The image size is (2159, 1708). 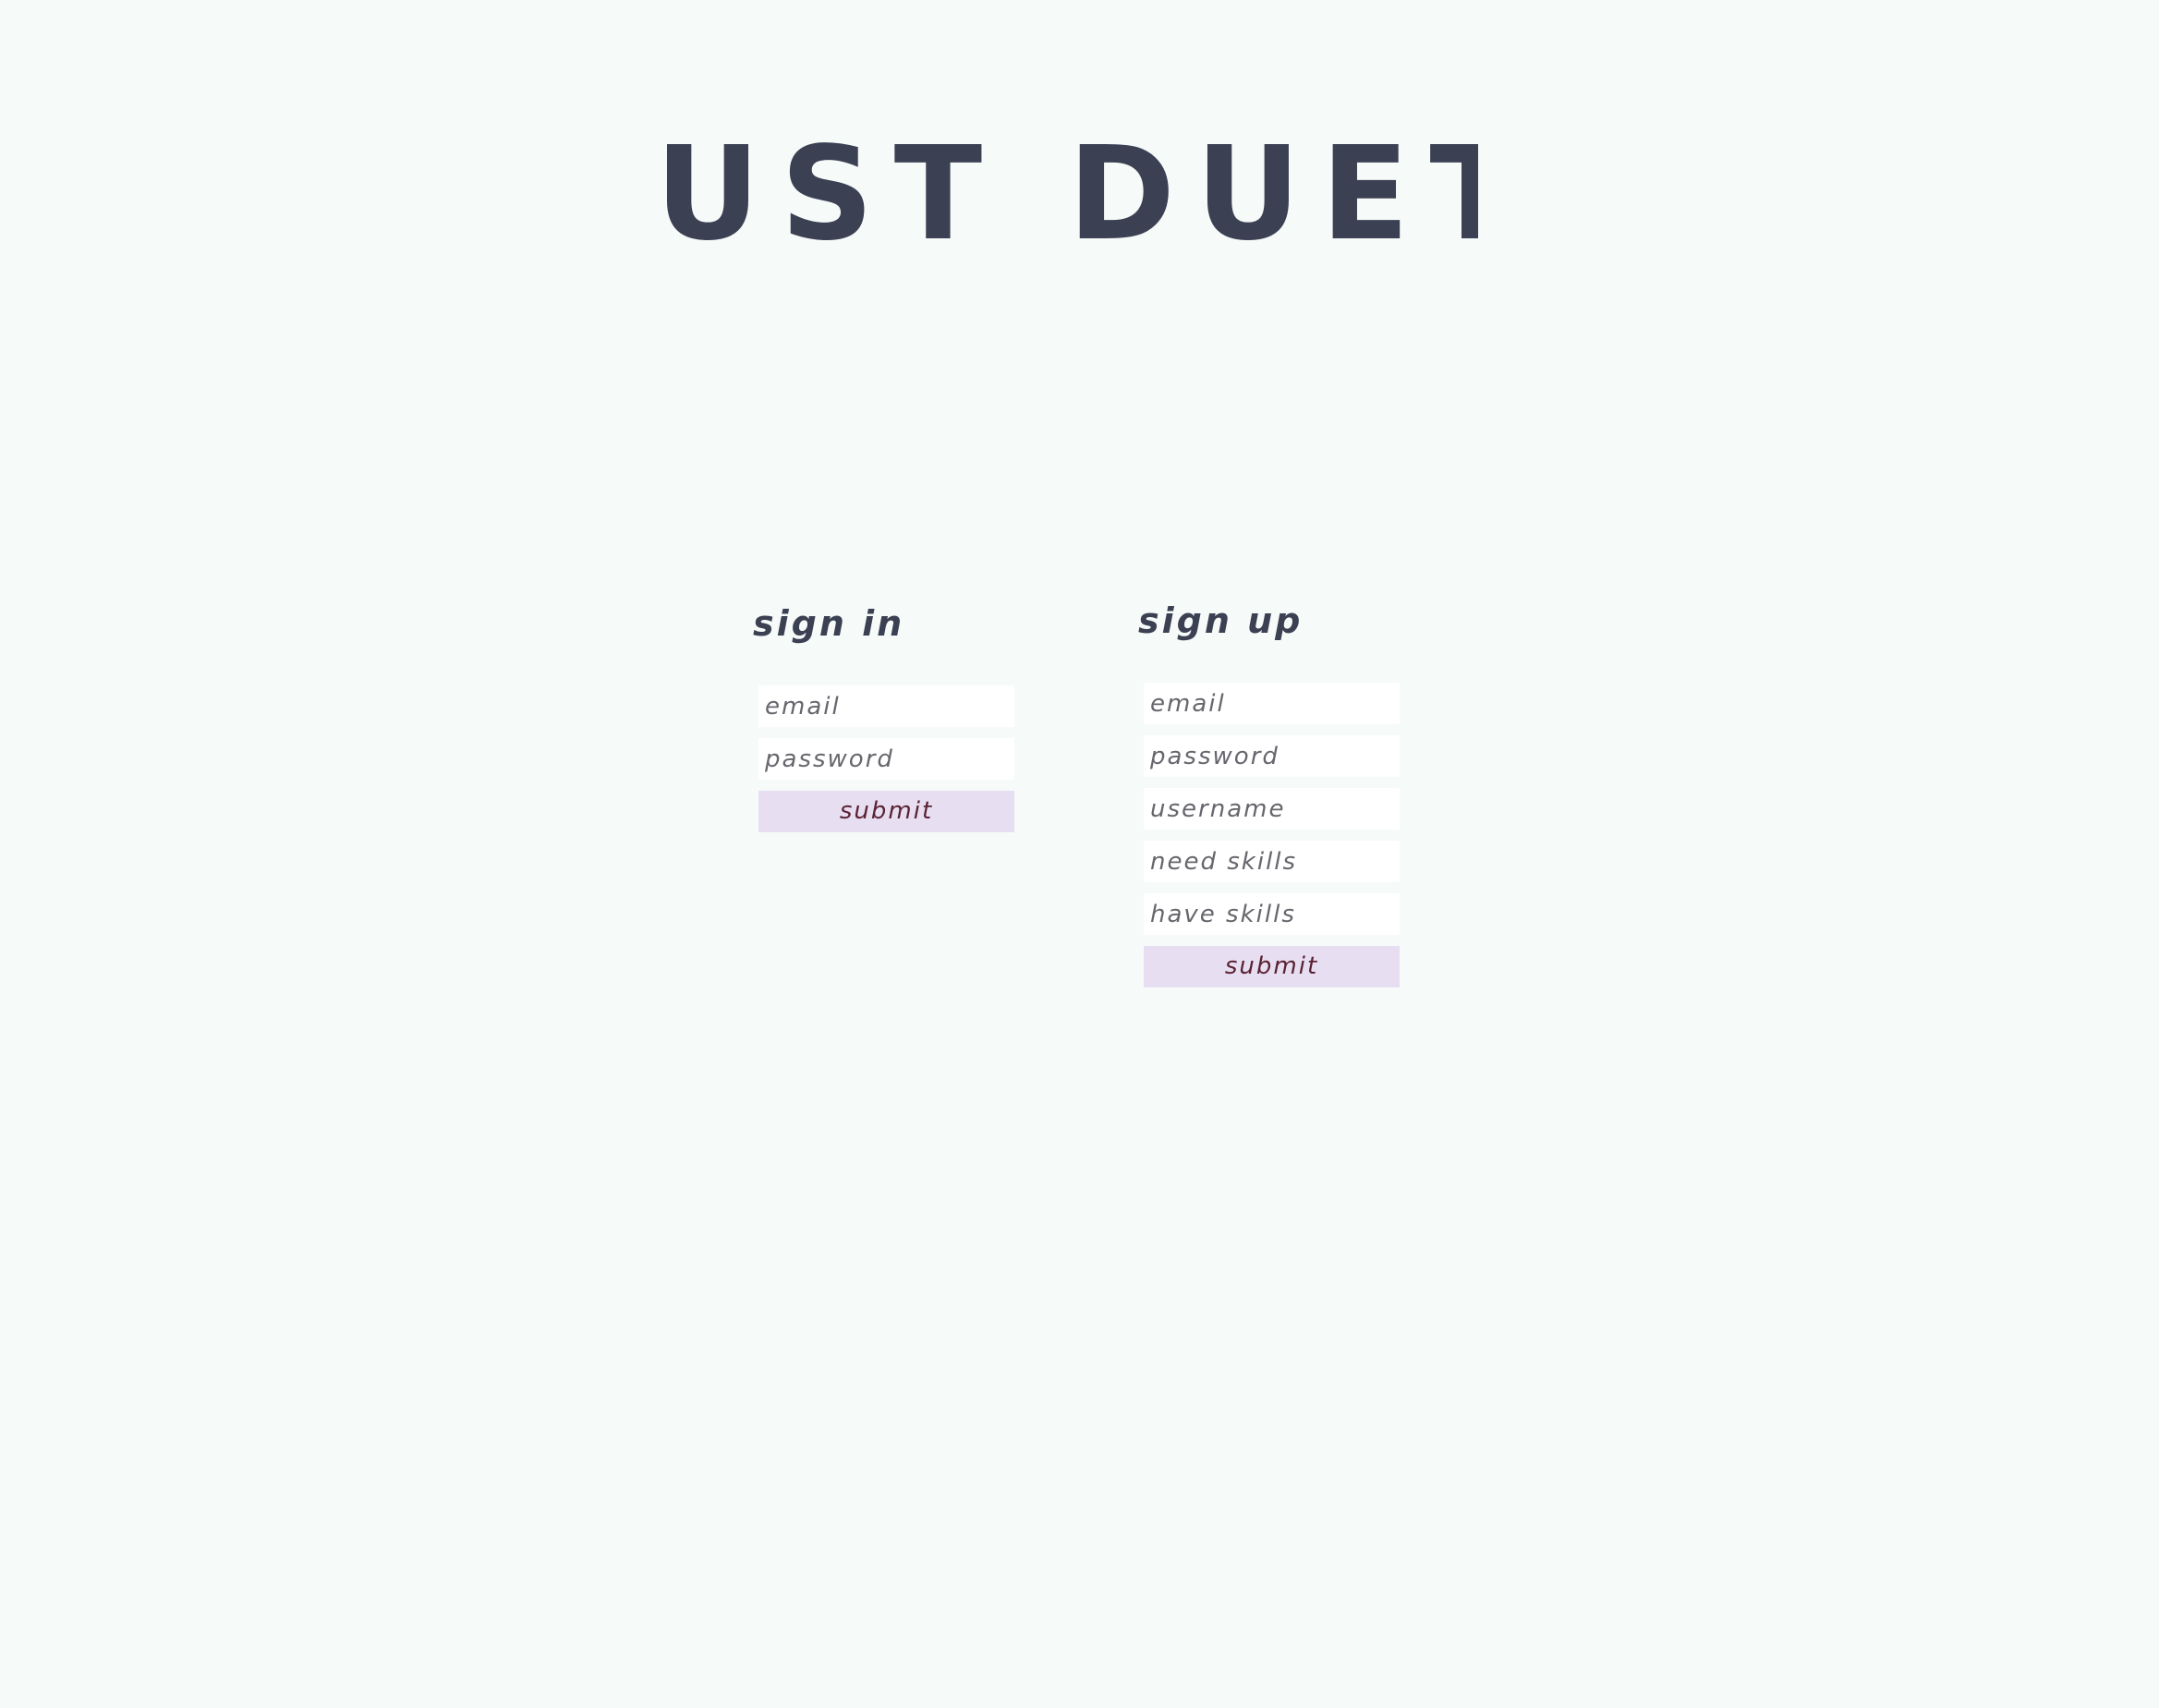 I want to click on sign-up-username-input, so click(x=1272, y=809).